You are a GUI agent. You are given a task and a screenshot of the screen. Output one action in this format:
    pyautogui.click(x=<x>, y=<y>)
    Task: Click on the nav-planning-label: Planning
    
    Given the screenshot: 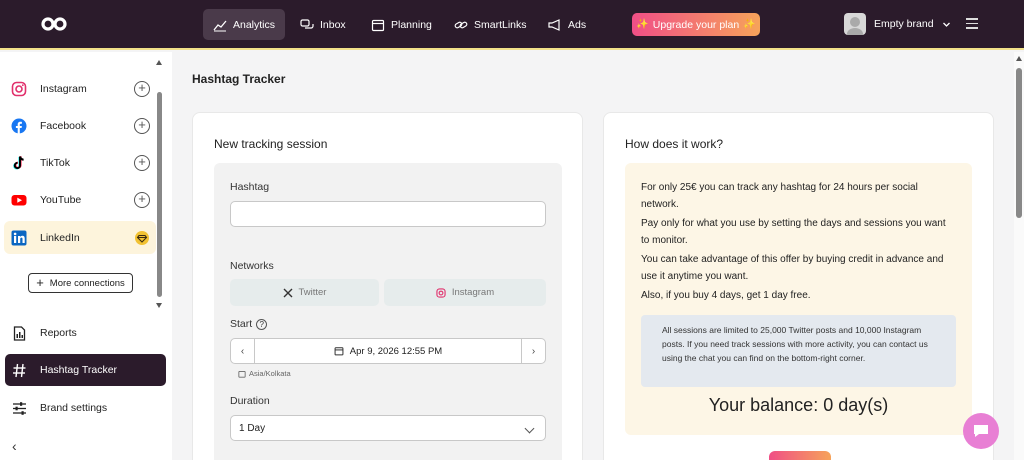 What is the action you would take?
    pyautogui.click(x=411, y=24)
    